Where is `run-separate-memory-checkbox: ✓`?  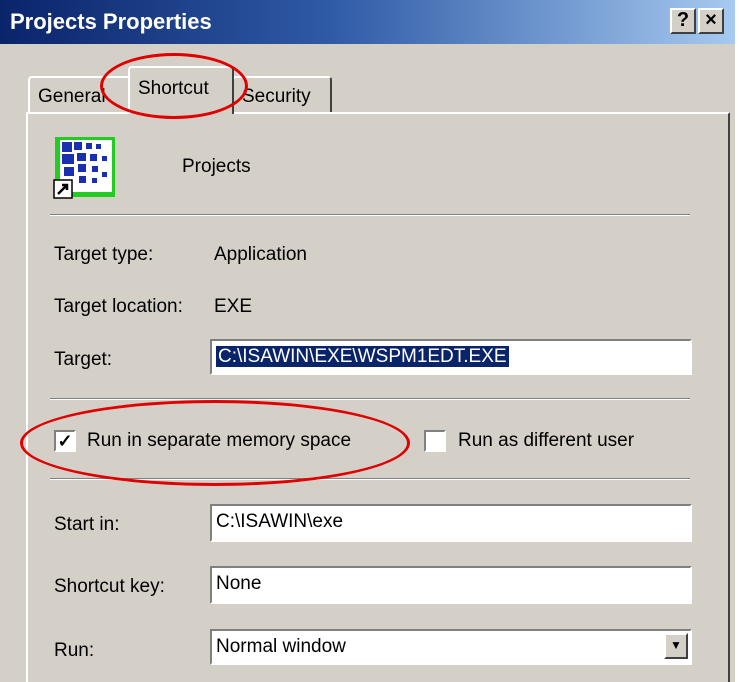
run-separate-memory-checkbox: ✓ is located at coordinates (65, 441).